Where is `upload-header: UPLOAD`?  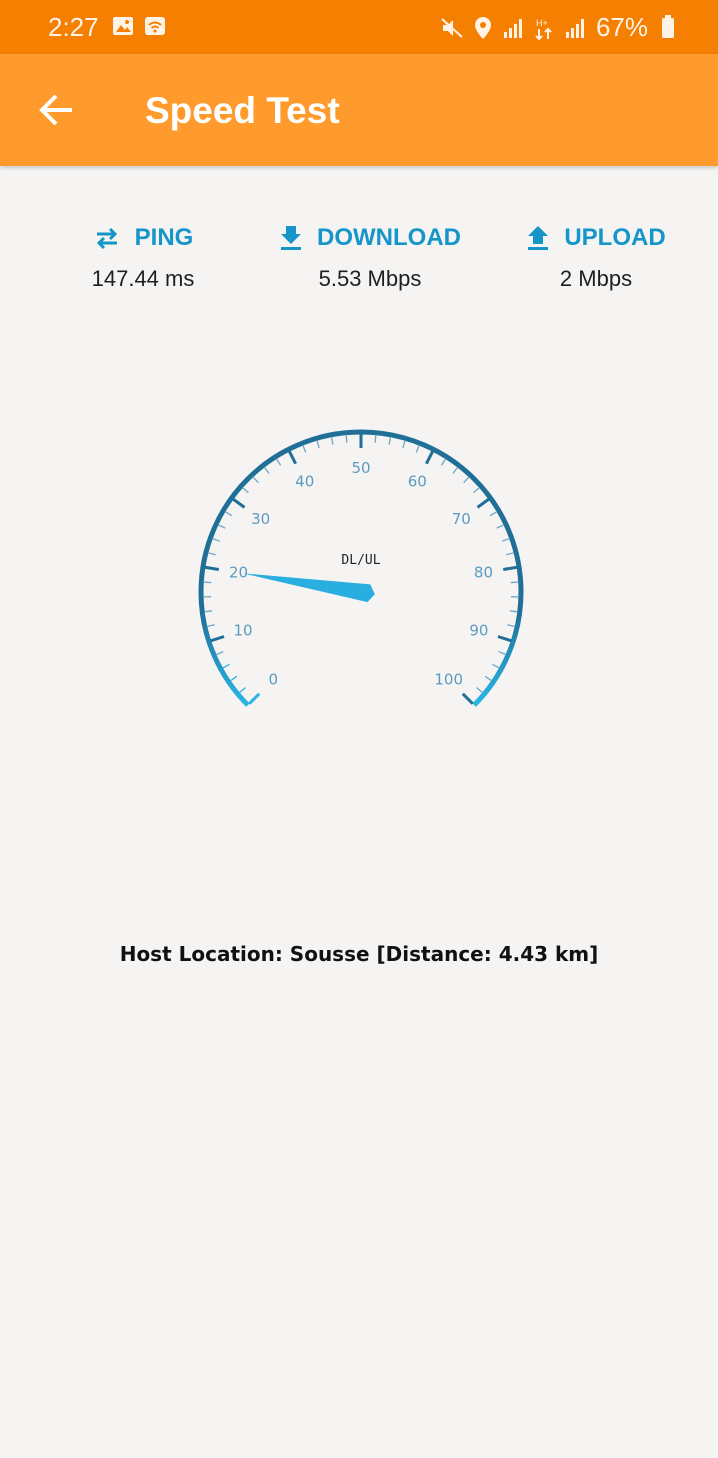 upload-header: UPLOAD is located at coordinates (596, 238).